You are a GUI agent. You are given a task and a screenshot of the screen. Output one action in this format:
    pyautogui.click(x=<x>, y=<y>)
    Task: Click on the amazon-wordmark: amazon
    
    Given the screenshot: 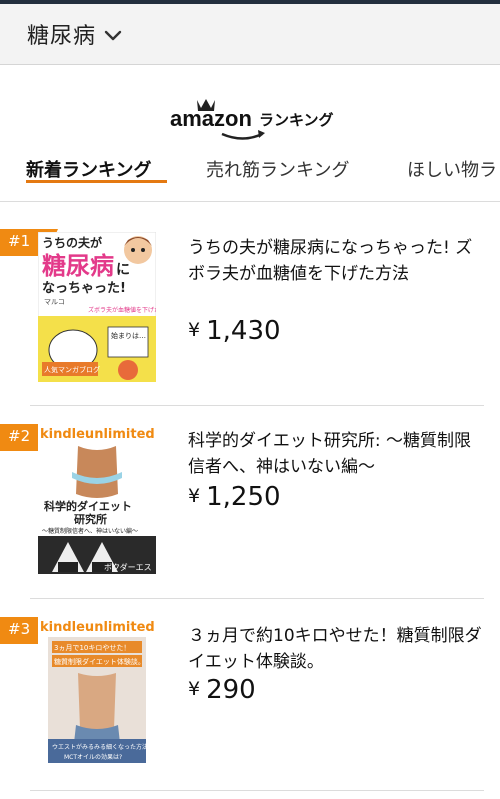 What is the action you would take?
    pyautogui.click(x=211, y=118)
    